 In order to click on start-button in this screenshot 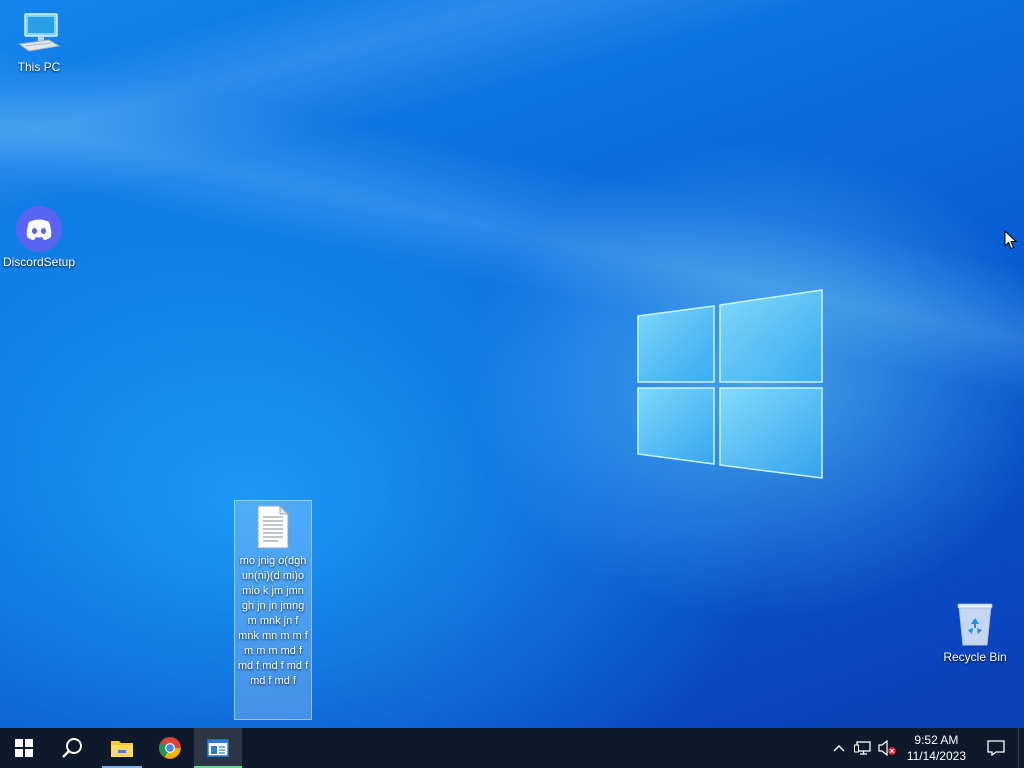, I will do `click(24, 748)`.